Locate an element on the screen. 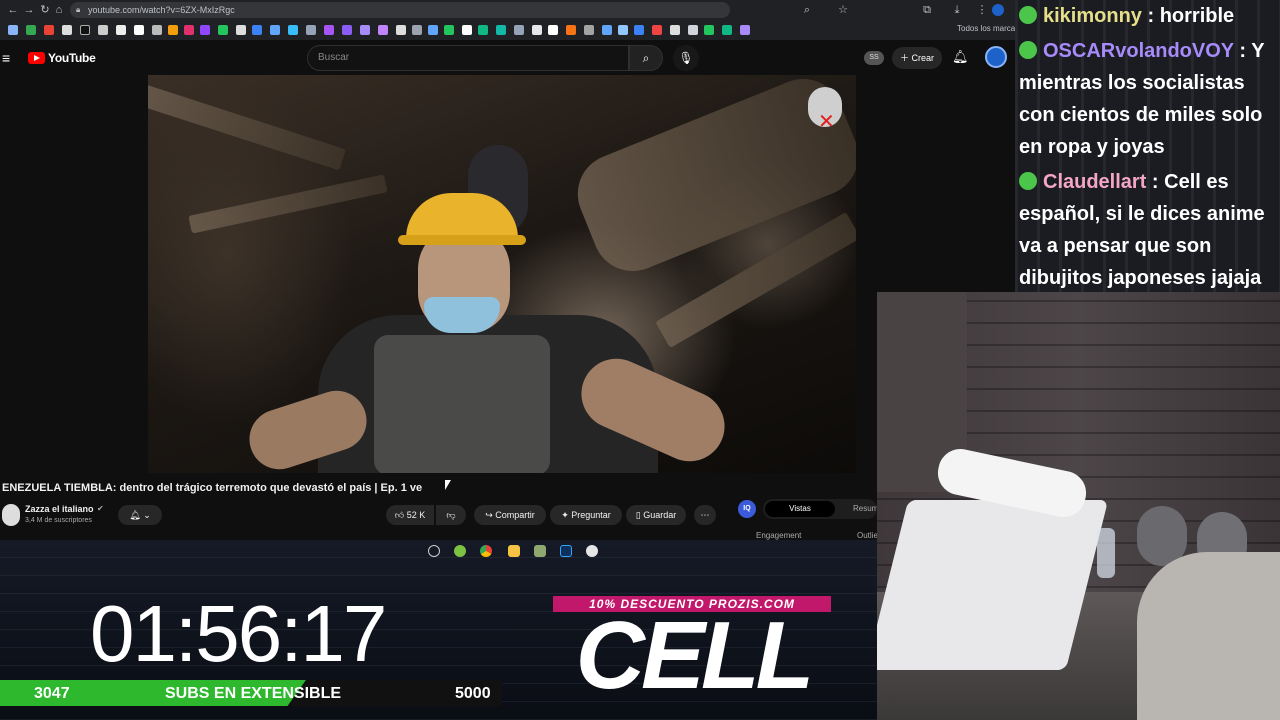 The width and height of the screenshot is (1280, 720). tab-vistas: Vistas is located at coordinates (800, 509).